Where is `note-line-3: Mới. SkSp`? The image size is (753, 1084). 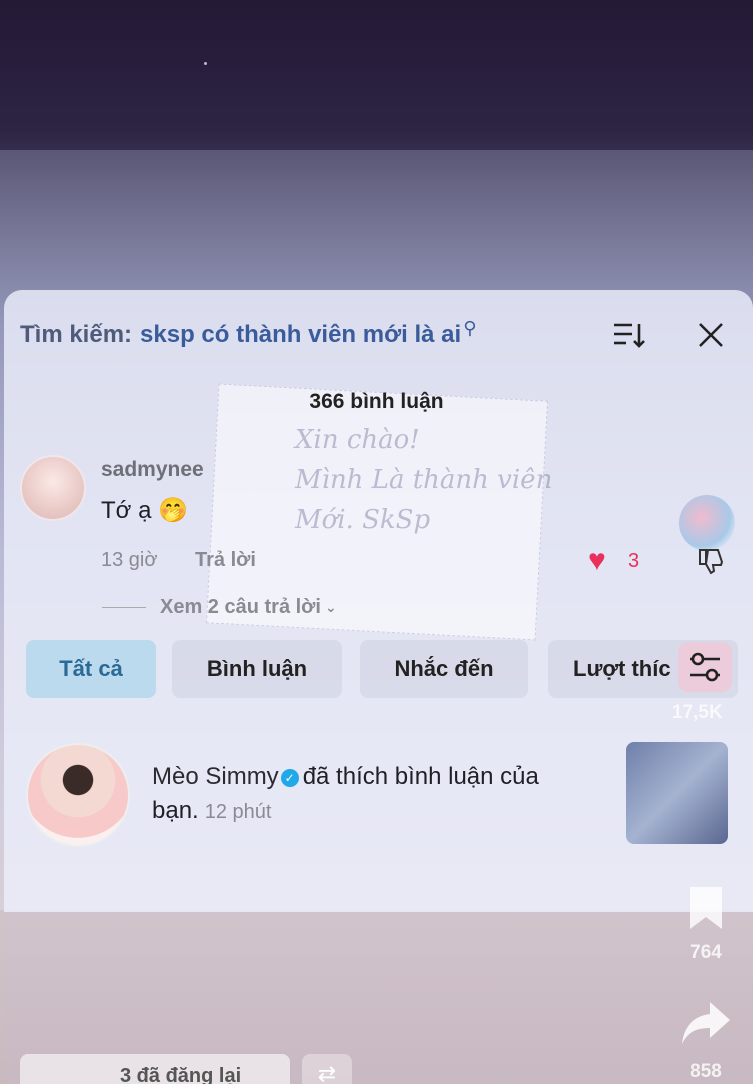 note-line-3: Mới. SkSp is located at coordinates (363, 520).